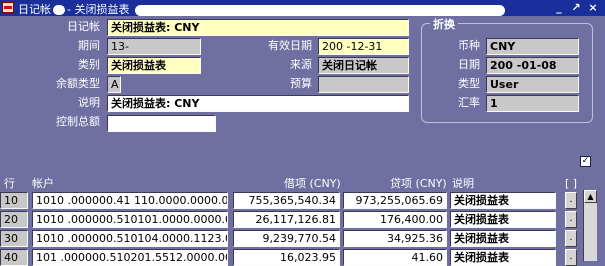 The height and width of the screenshot is (266, 605). I want to click on debit-cell: 16,023.95, so click(286, 257).